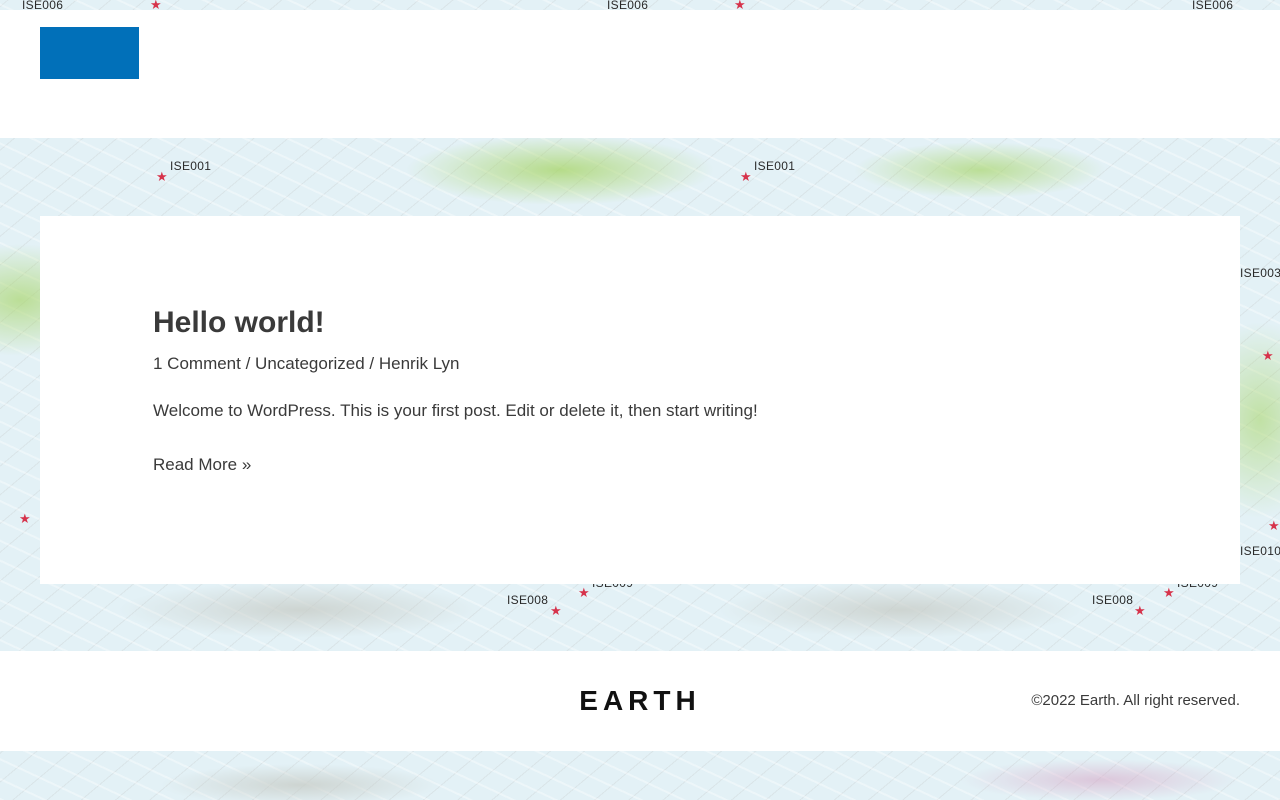 The image size is (1280, 800). Describe the element at coordinates (640, 701) in the screenshot. I see `site-footer: EARTH ©2022 Earth. All right reserved.` at that location.